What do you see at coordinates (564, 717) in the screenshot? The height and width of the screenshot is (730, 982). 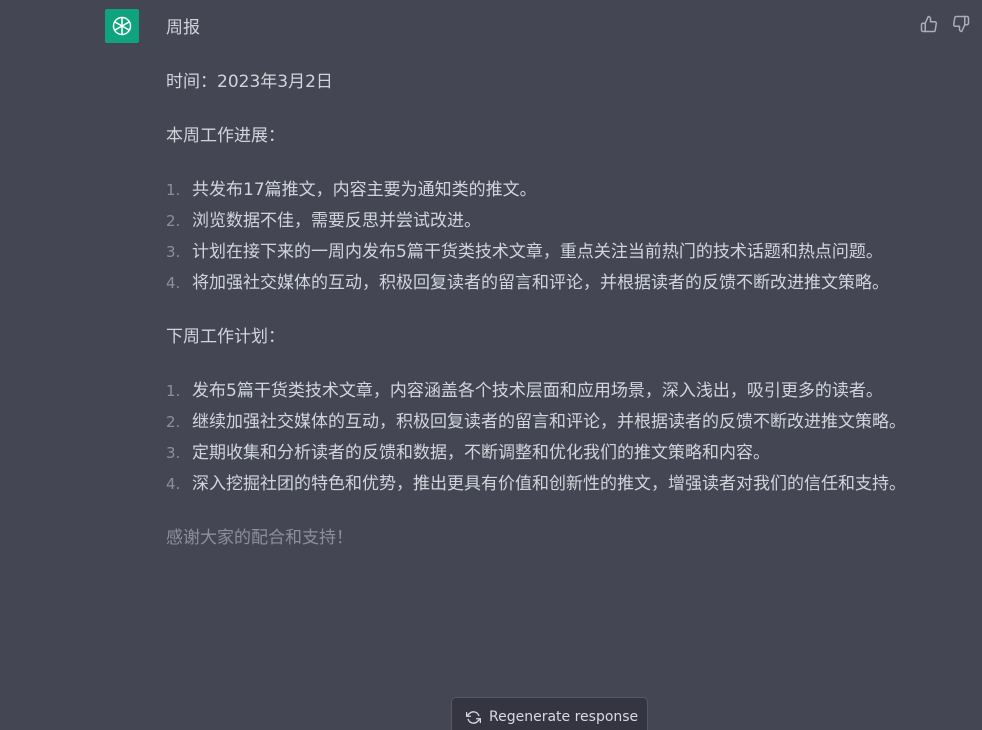 I see `regenerate-label: Regenerate response` at bounding box center [564, 717].